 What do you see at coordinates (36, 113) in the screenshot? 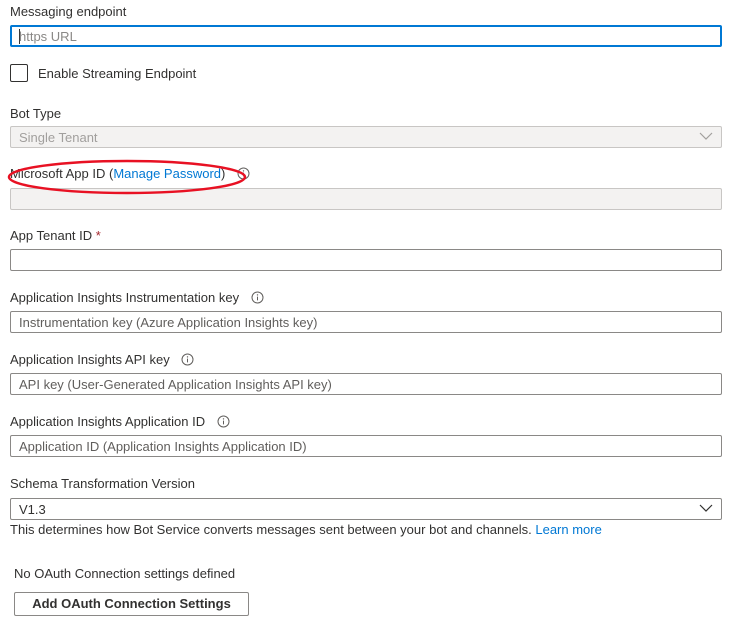
I see `bot-type-label: Bot Type` at bounding box center [36, 113].